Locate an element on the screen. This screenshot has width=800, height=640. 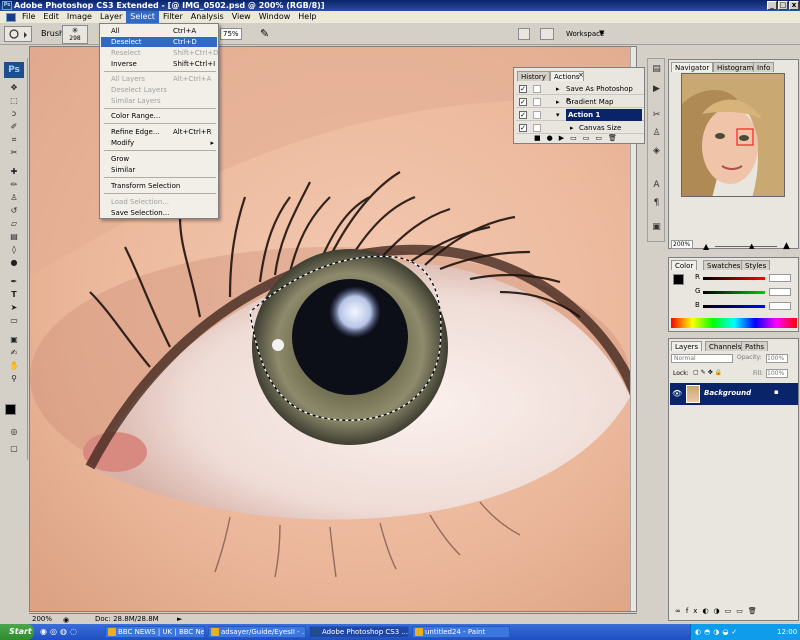
layers-footer-buttons: ∞fx◐◑▭▭🗑 is located at coordinates (718, 611).